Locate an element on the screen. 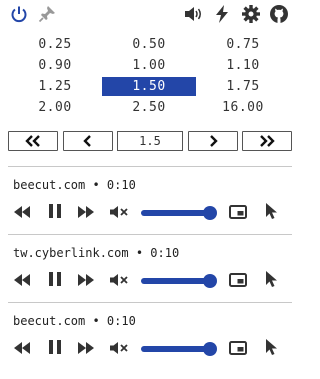  speed-row: 0.90 1.00 1.10 is located at coordinates (150, 65).